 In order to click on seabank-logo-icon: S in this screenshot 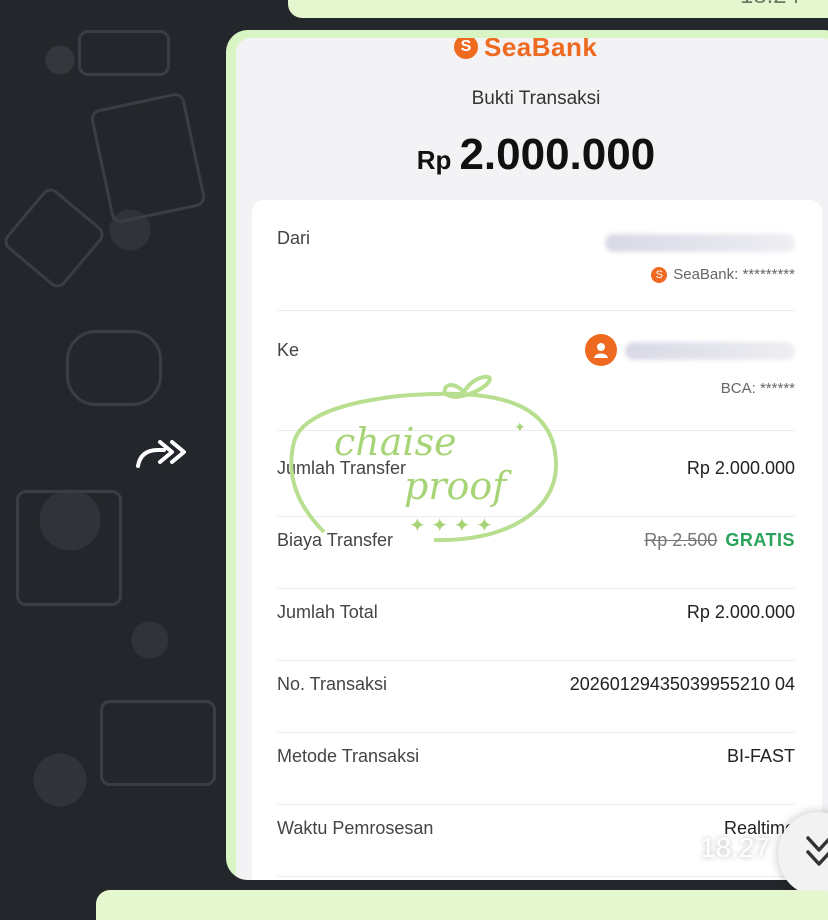, I will do `click(466, 48)`.